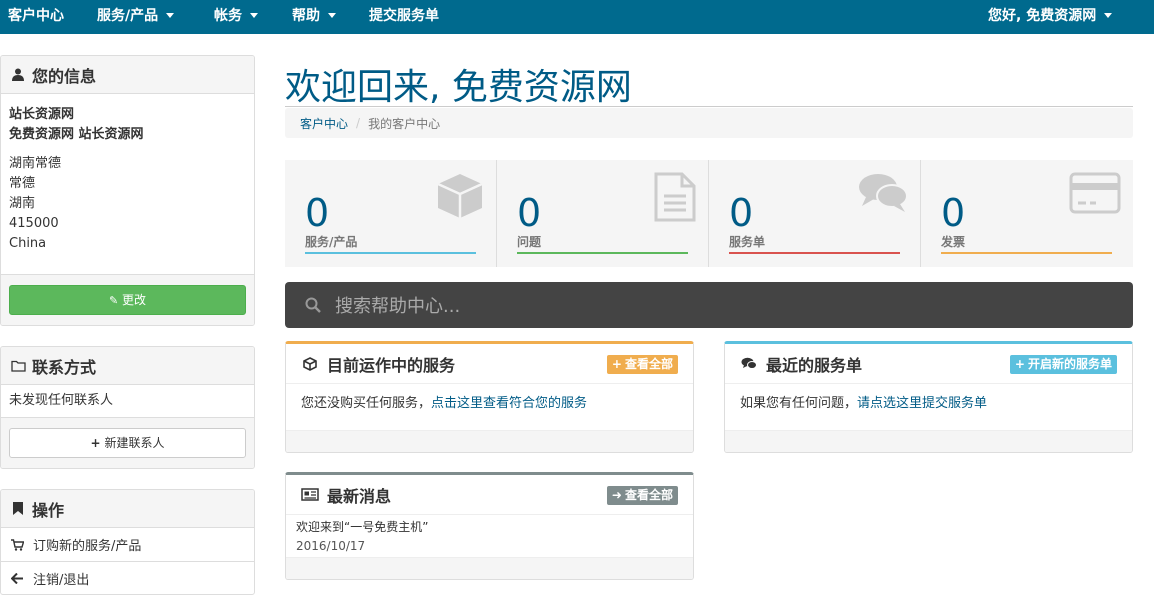 This screenshot has width=1154, height=596. I want to click on tile-issues-count: 0, so click(529, 213).